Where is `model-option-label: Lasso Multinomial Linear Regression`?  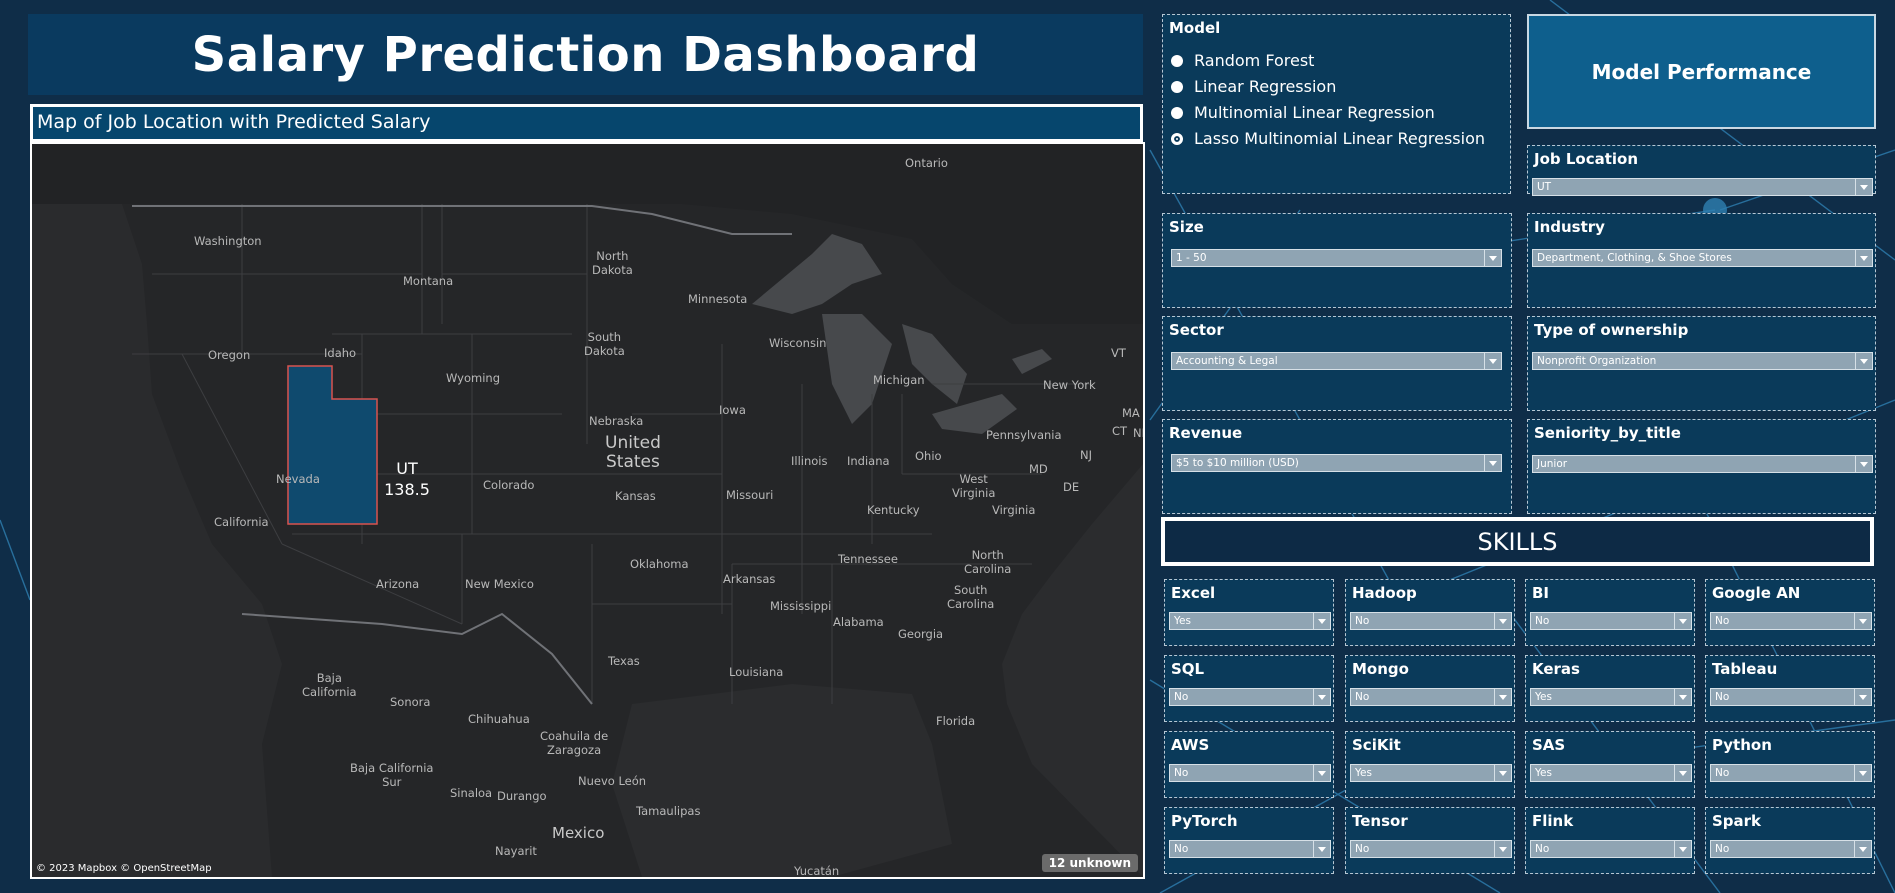
model-option-label: Lasso Multinomial Linear Regression is located at coordinates (1339, 138).